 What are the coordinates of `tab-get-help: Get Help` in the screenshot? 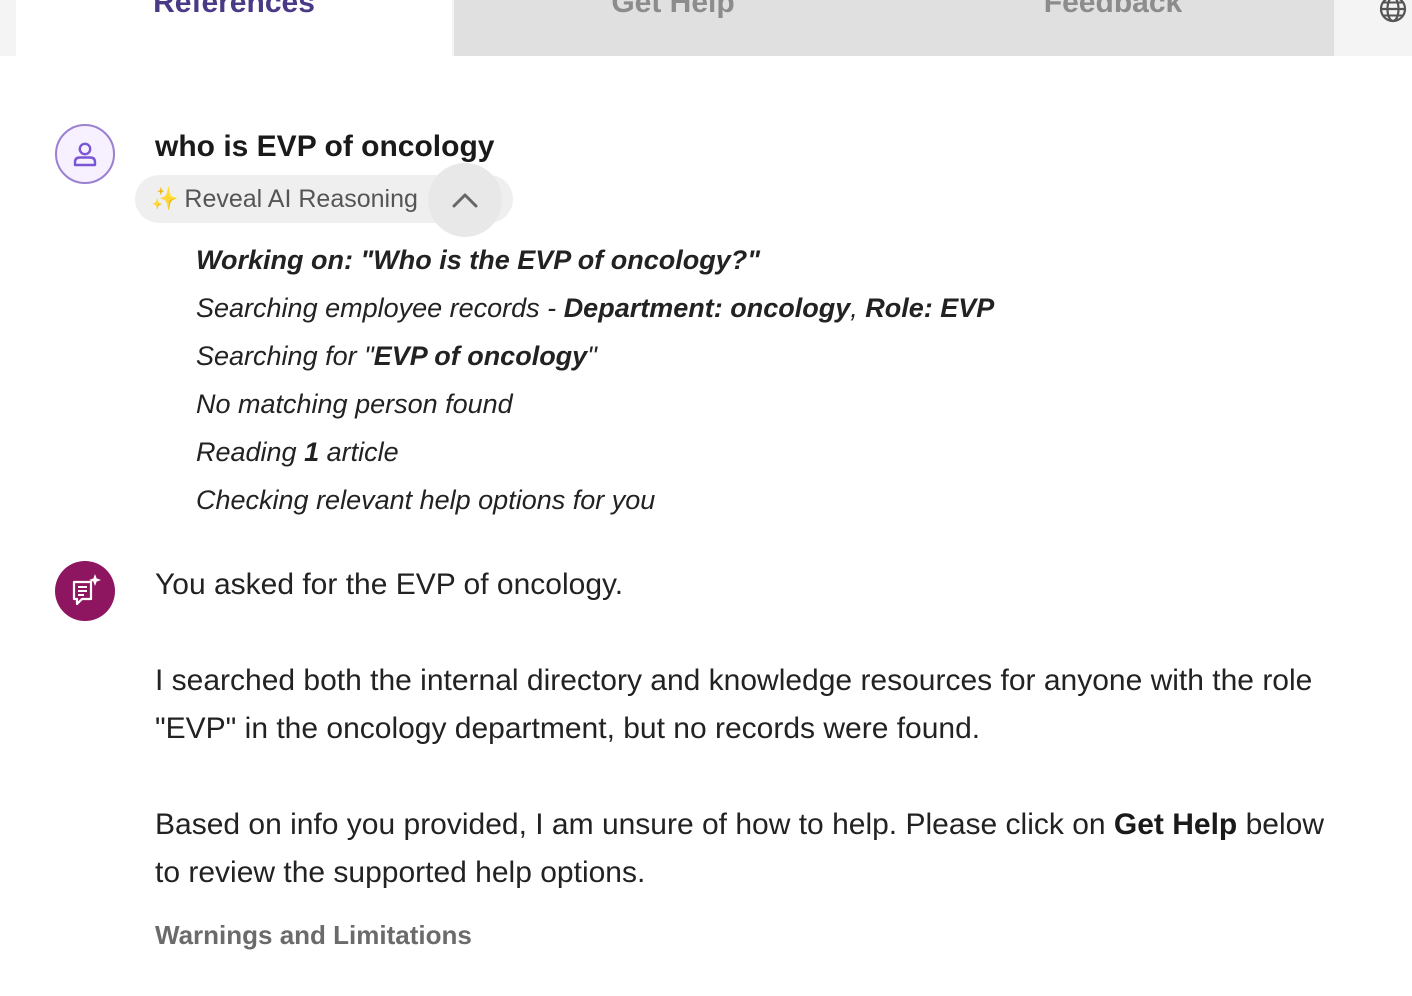 It's located at (673, 28).